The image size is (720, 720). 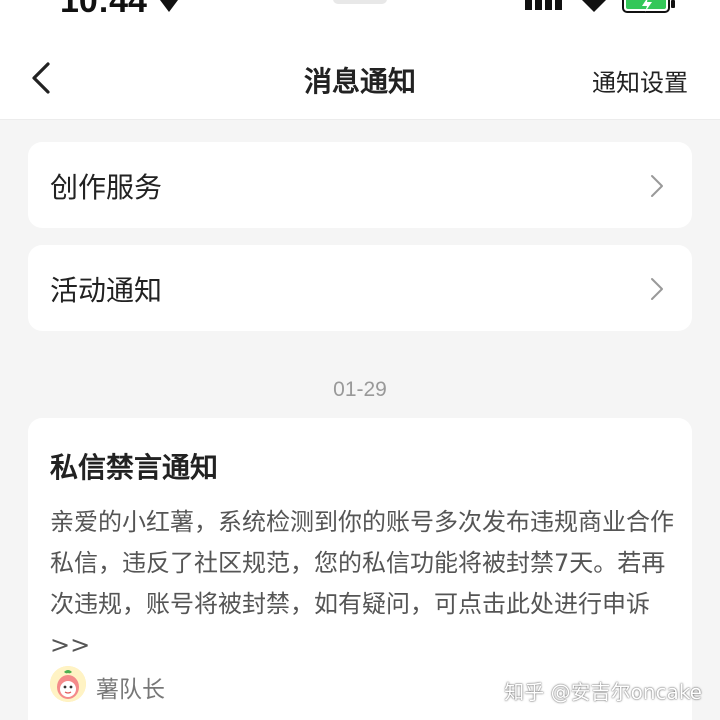 What do you see at coordinates (103, 10) in the screenshot?
I see `status-time: 10:44` at bounding box center [103, 10].